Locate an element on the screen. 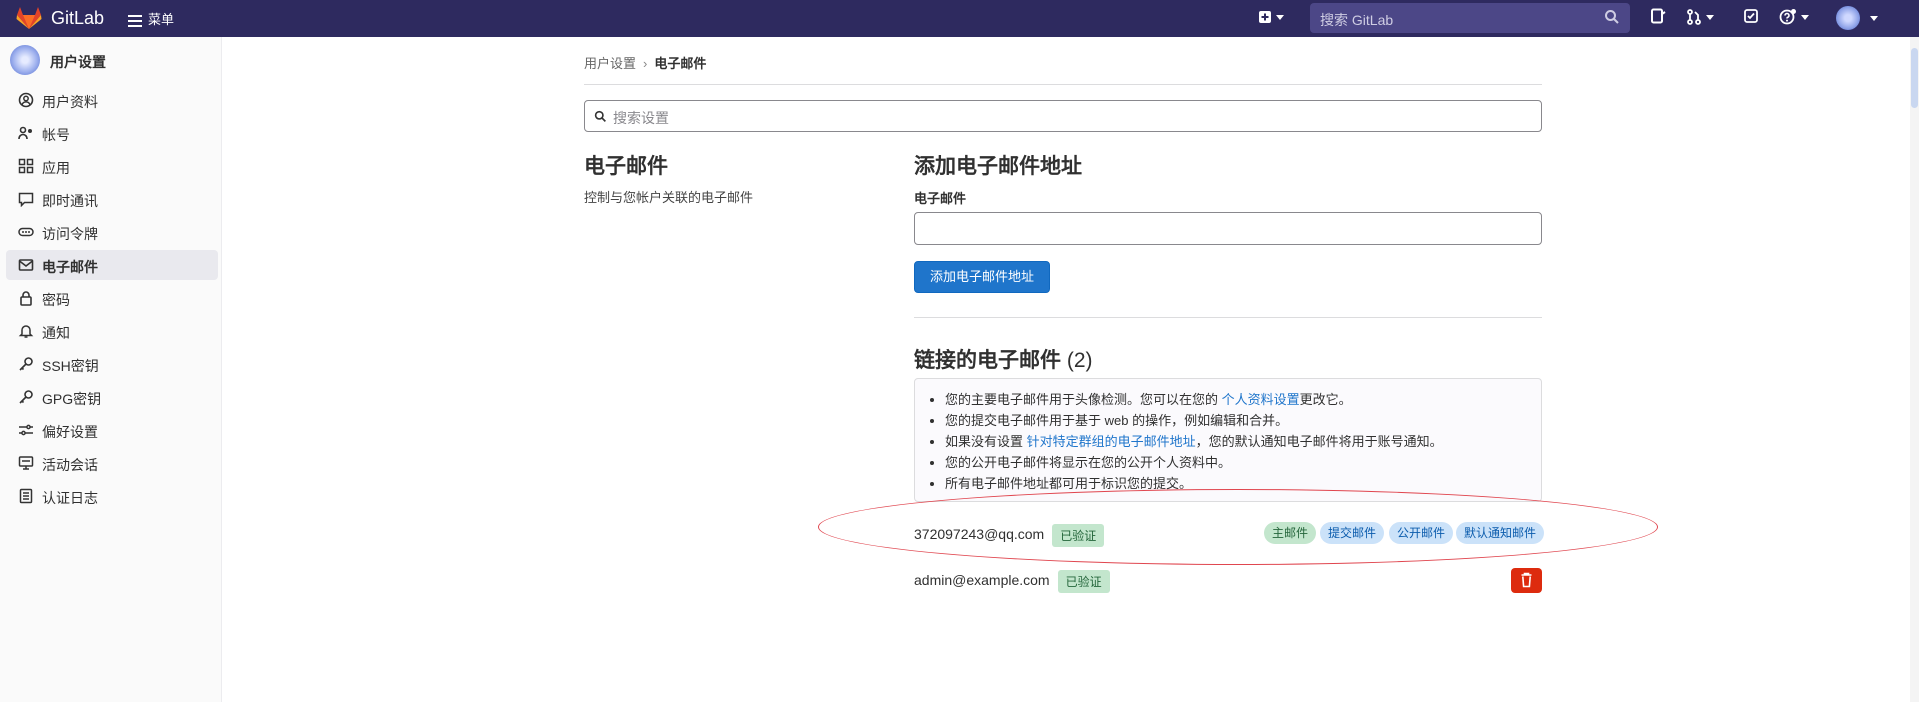 This screenshot has width=1919, height=702. sidebar-item-label: 偏好设置 is located at coordinates (70, 432).